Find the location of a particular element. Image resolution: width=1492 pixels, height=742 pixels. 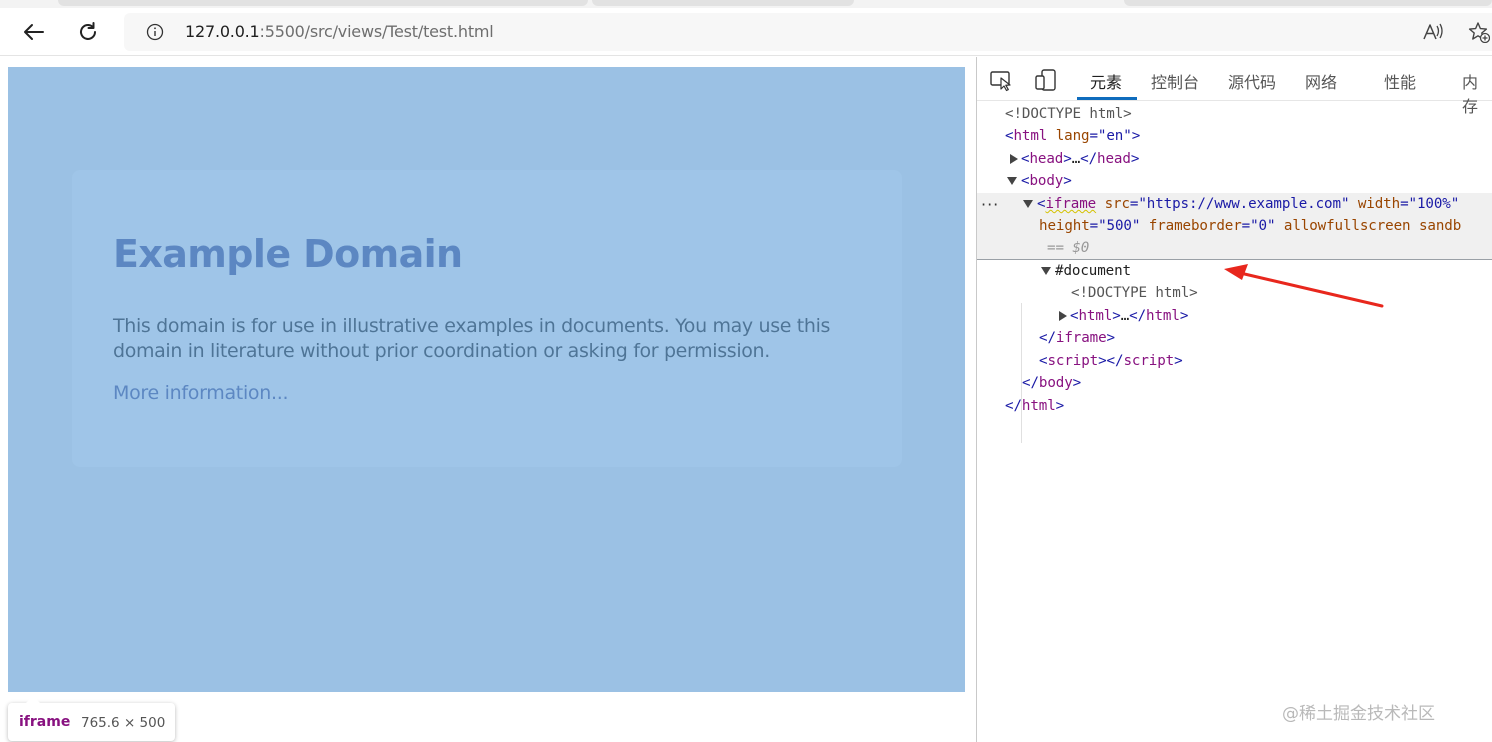

dom-selected-marker: == $0 is located at coordinates (1068, 248).